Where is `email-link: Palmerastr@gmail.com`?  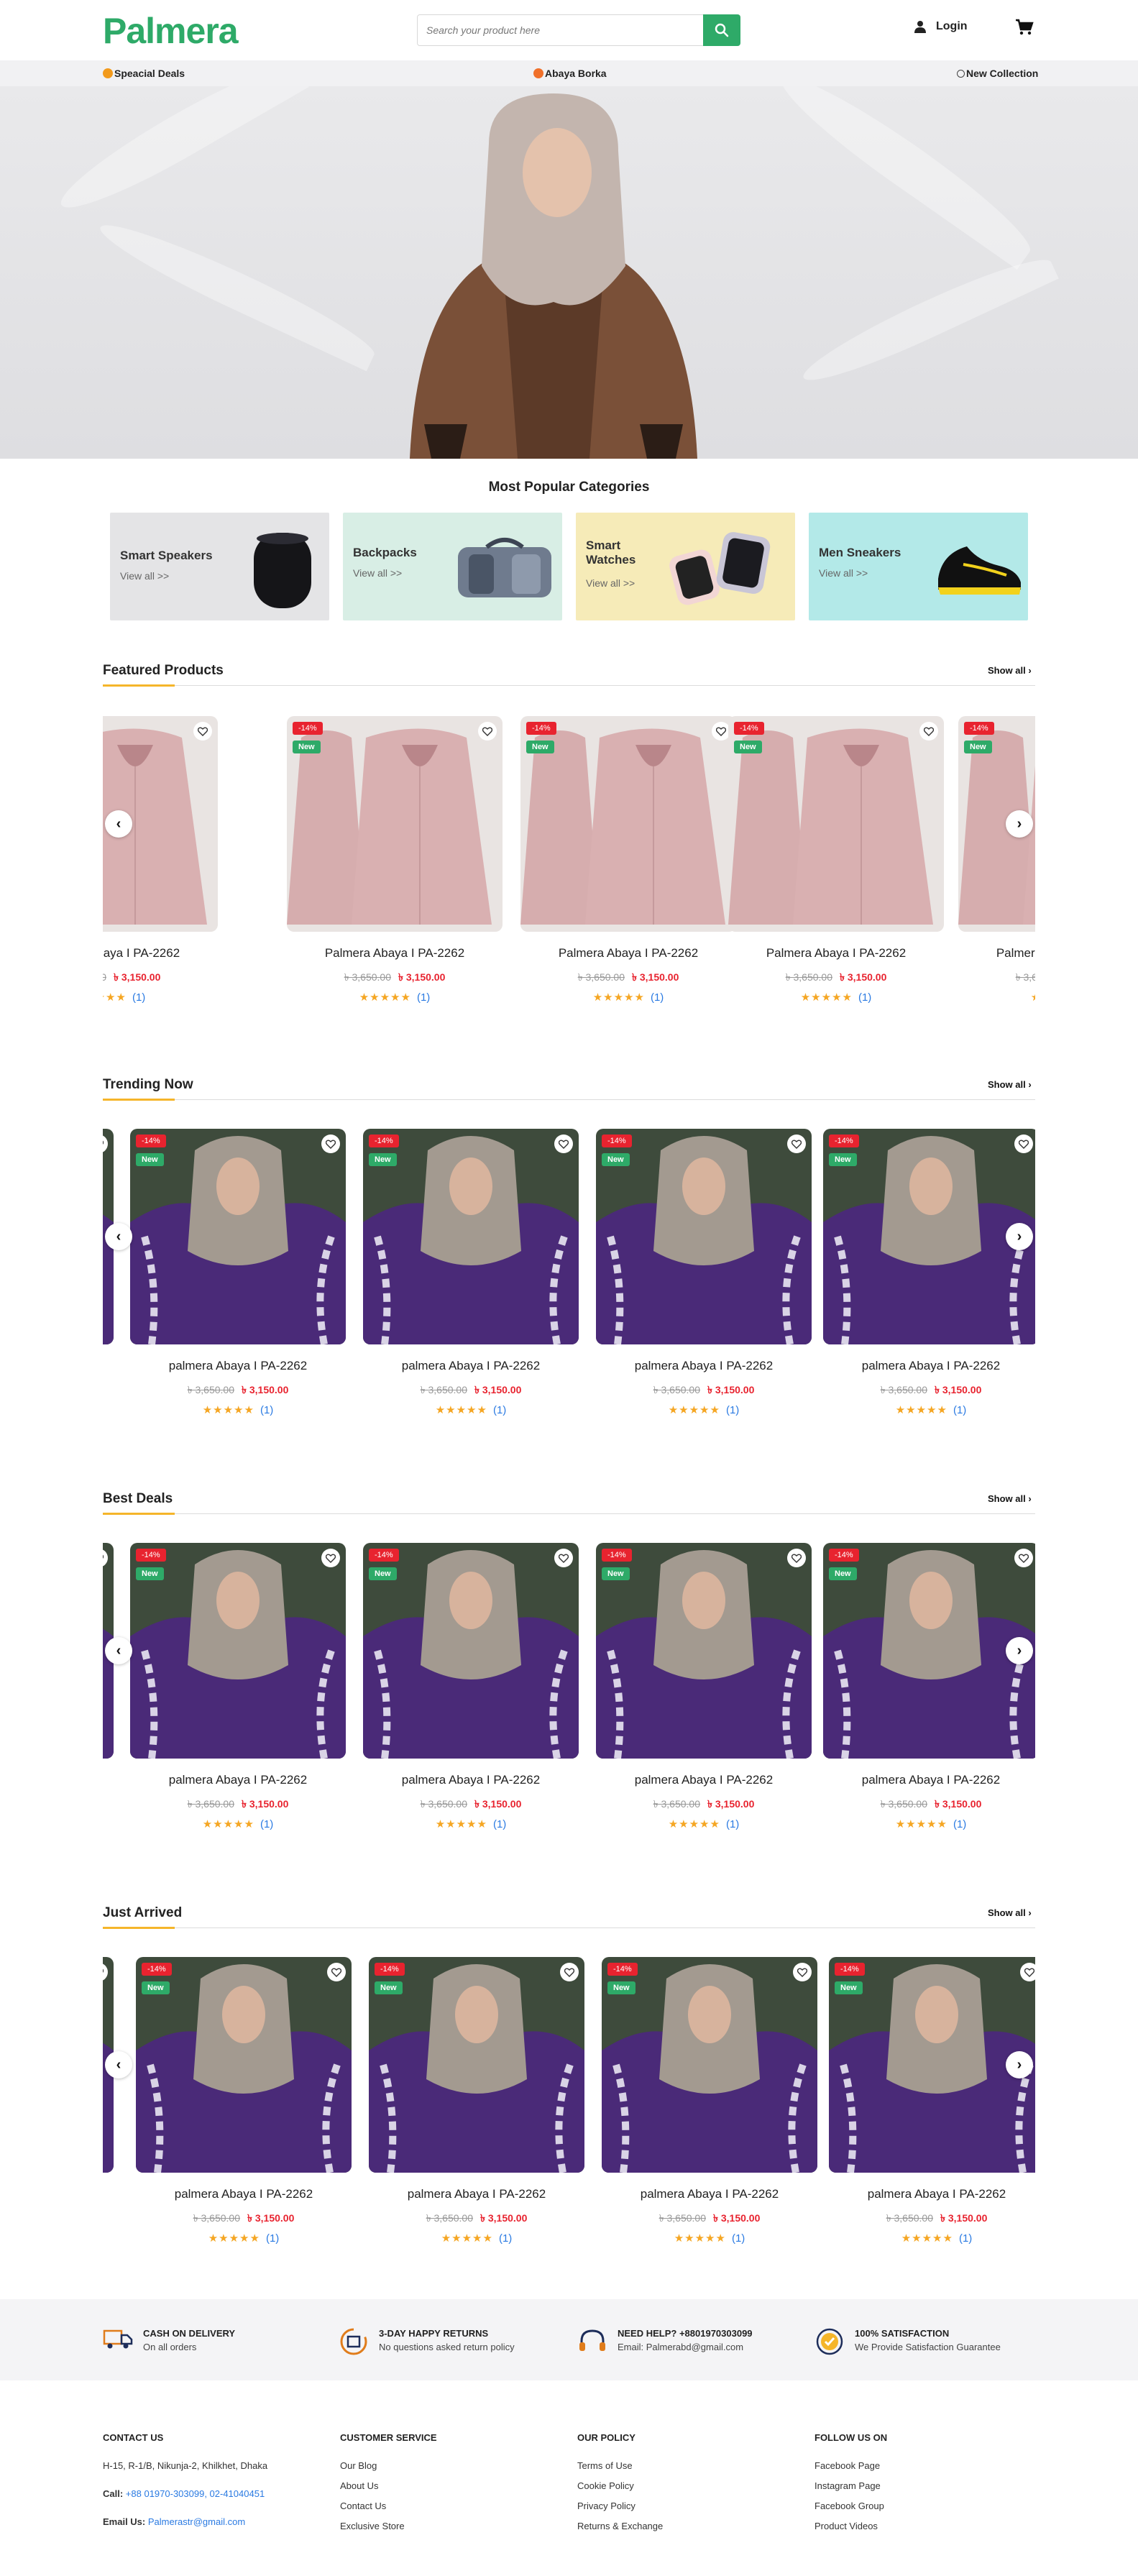 email-link: Palmerastr@gmail.com is located at coordinates (196, 2521).